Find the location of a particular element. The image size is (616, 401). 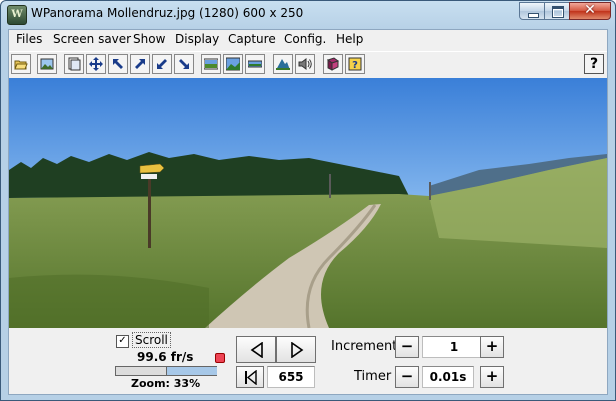

move-button is located at coordinates (96, 64).